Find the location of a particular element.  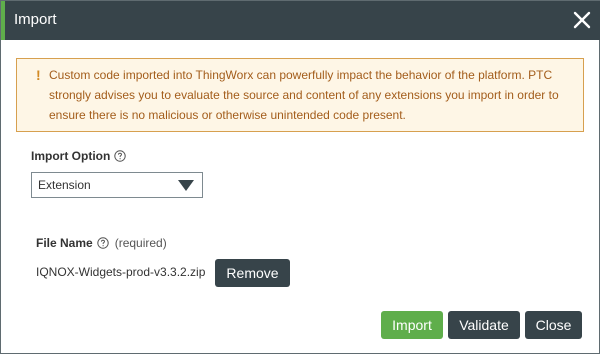

file-name-label: File Name is located at coordinates (64, 243).